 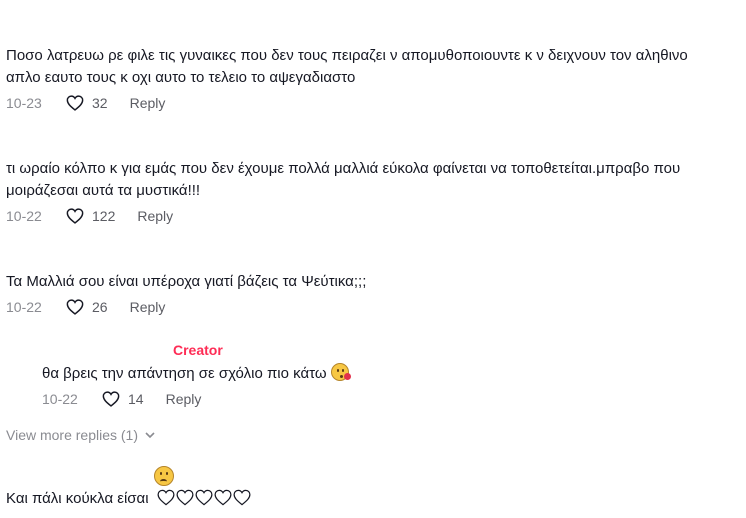 I want to click on like-button: 26, so click(x=87, y=307).